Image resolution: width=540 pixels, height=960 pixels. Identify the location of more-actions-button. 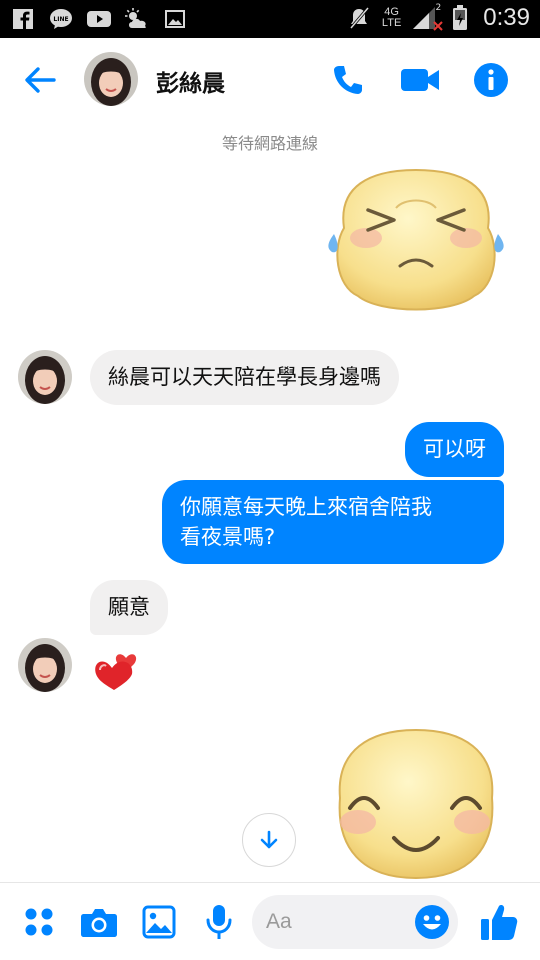
(39, 922).